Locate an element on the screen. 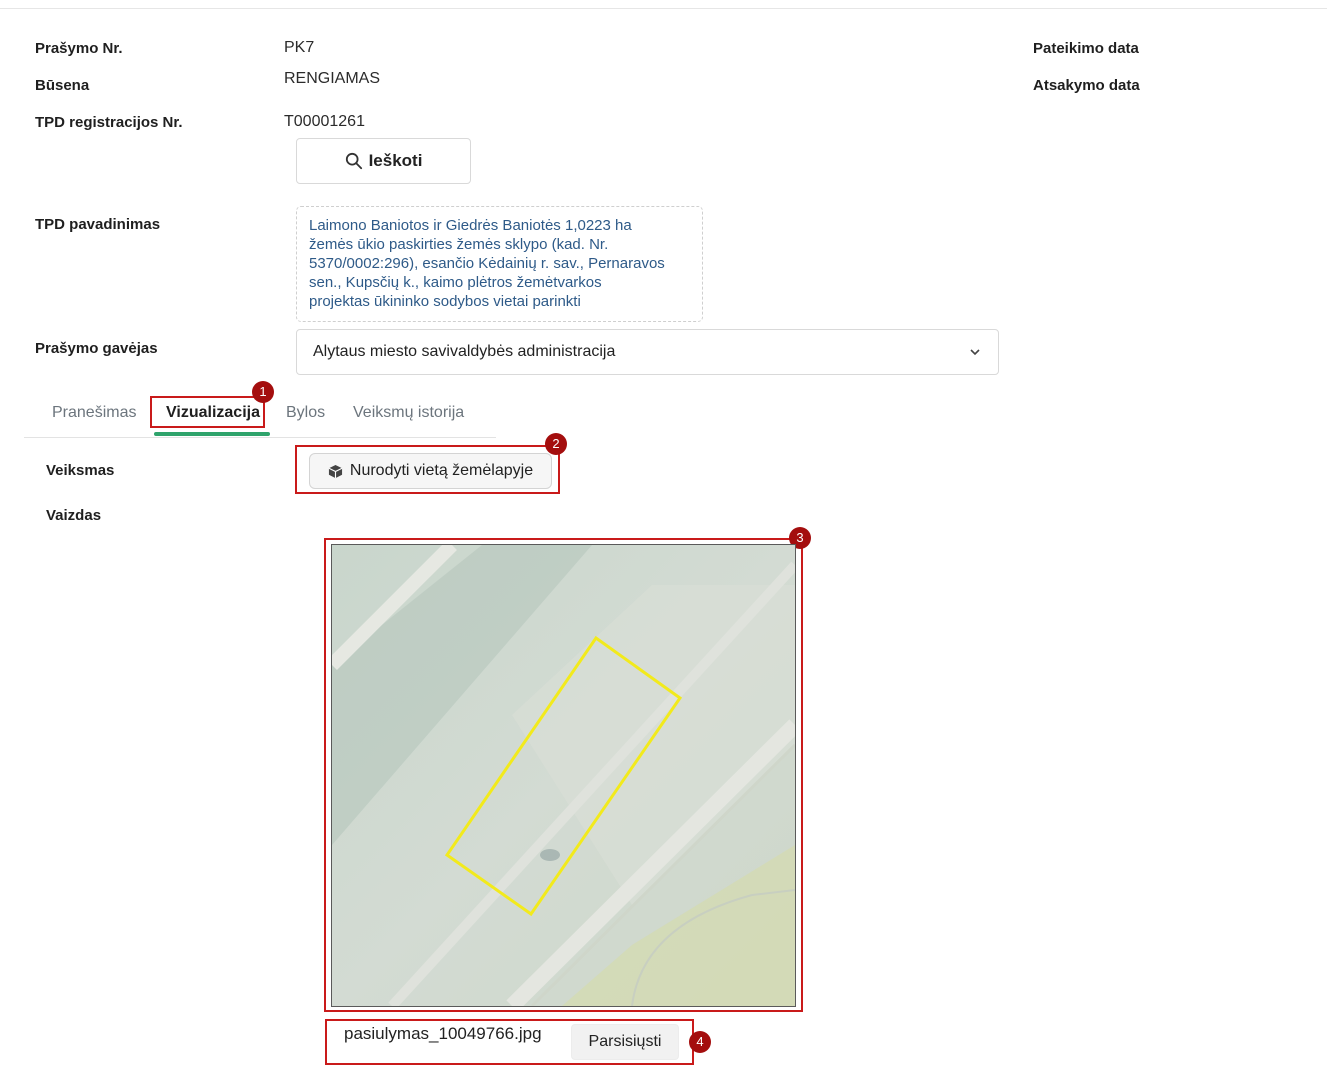  recipient-label: Prašymo gavėjas is located at coordinates (96, 348).